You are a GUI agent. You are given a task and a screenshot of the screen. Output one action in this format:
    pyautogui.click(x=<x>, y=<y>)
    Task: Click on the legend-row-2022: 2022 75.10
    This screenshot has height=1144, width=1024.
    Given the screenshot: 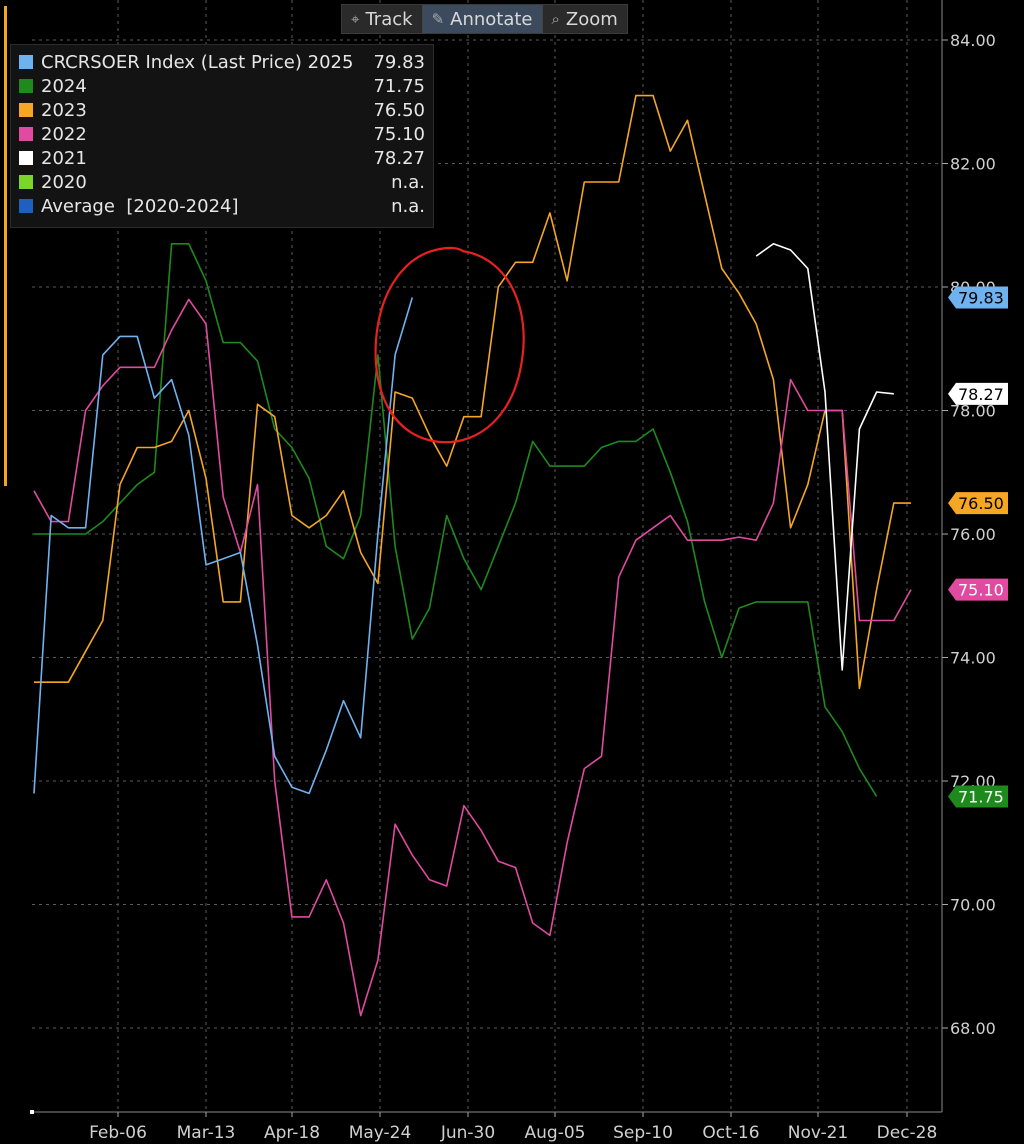 What is the action you would take?
    pyautogui.click(x=222, y=134)
    